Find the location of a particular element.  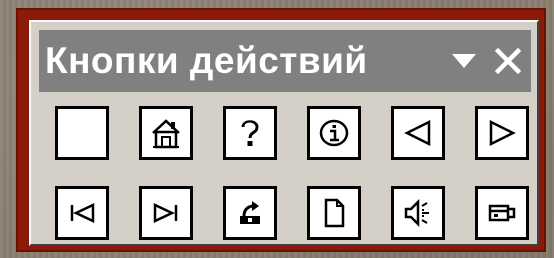

dropdown-arrow-icon is located at coordinates (464, 61).